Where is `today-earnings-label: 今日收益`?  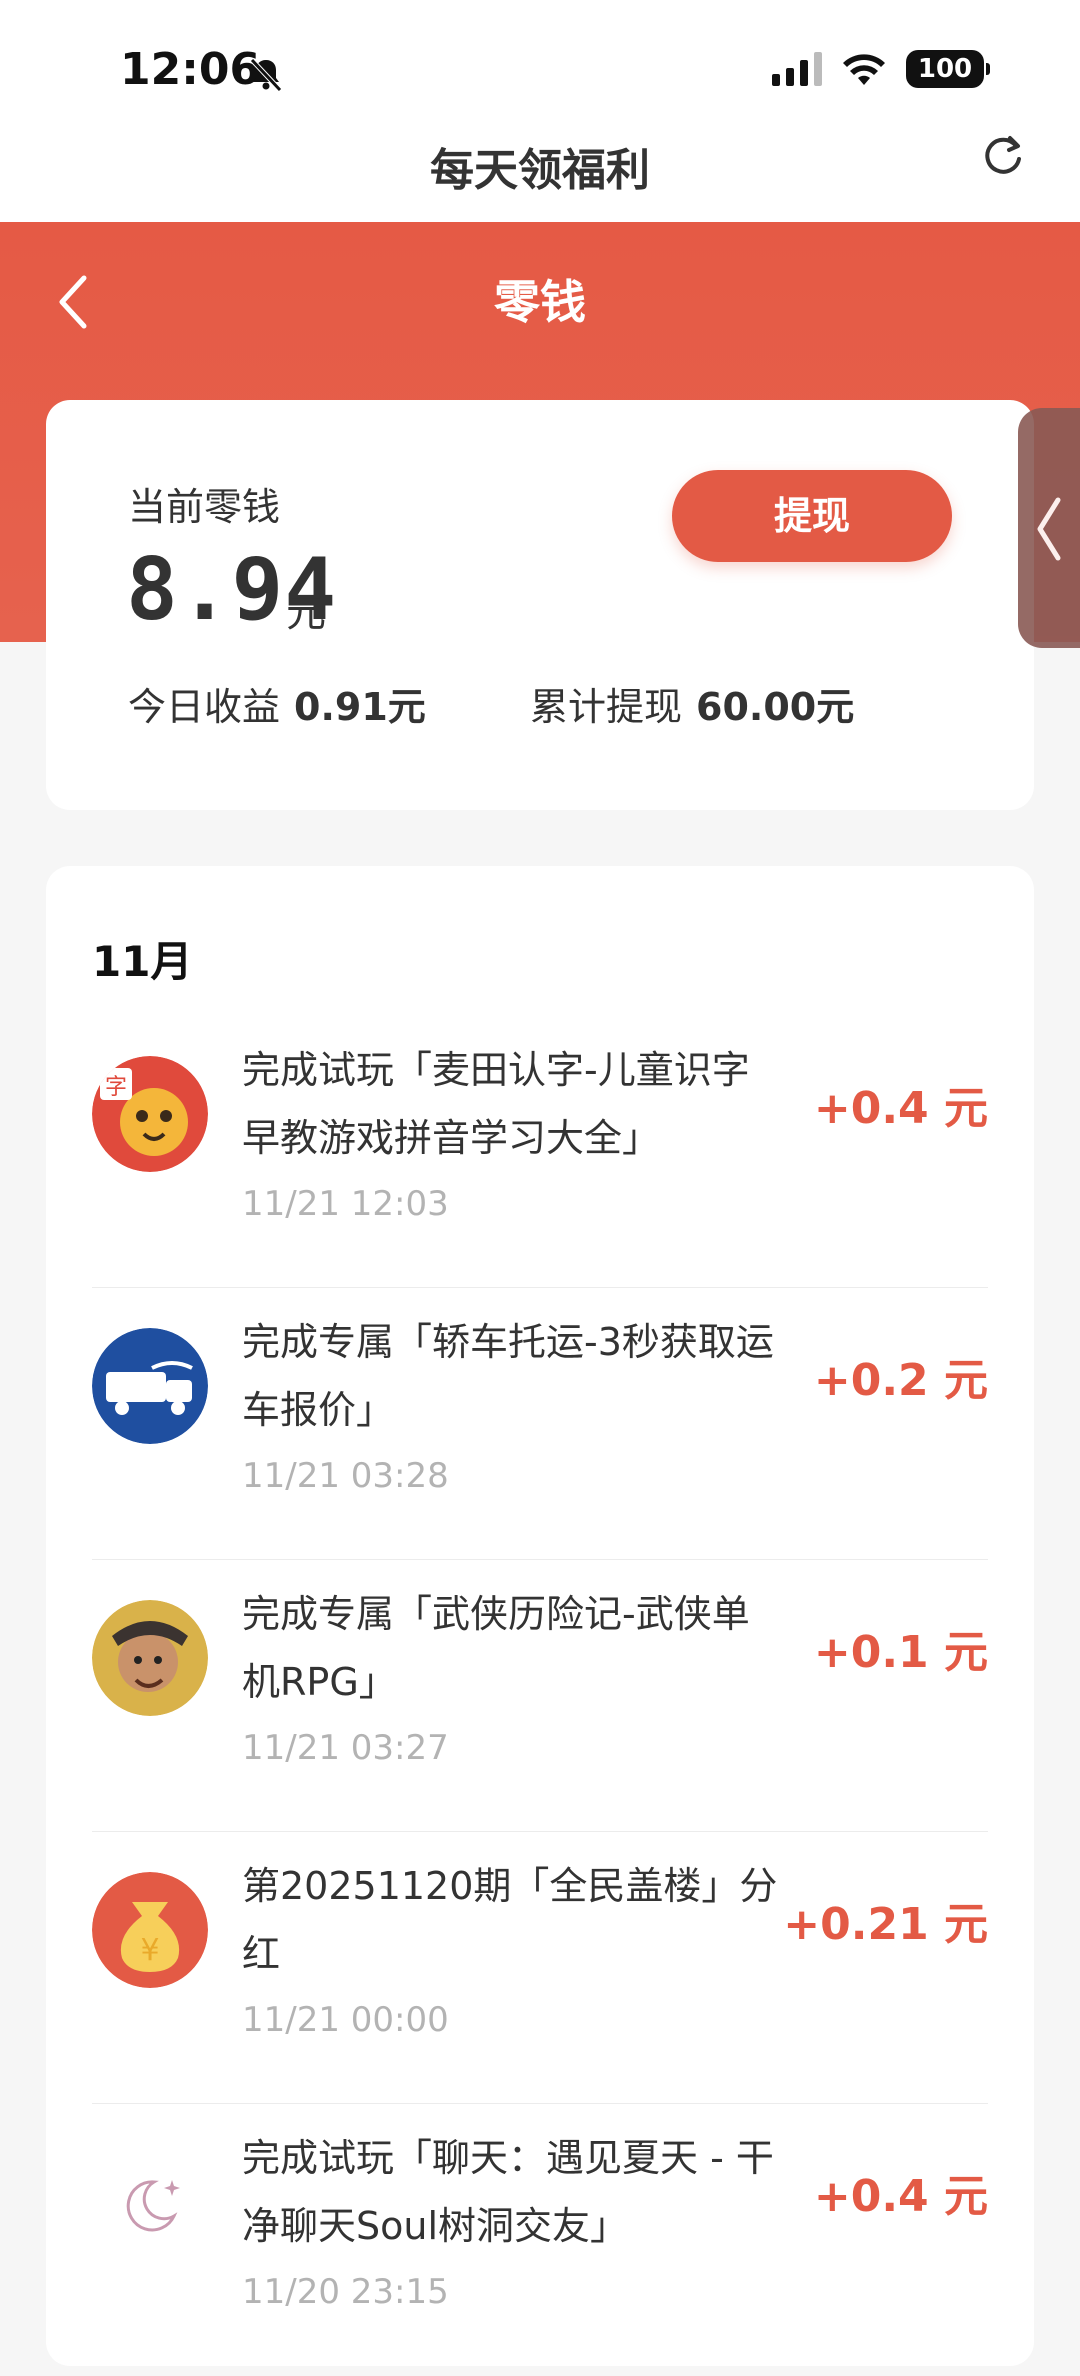
today-earnings-label: 今日收益 is located at coordinates (204, 707).